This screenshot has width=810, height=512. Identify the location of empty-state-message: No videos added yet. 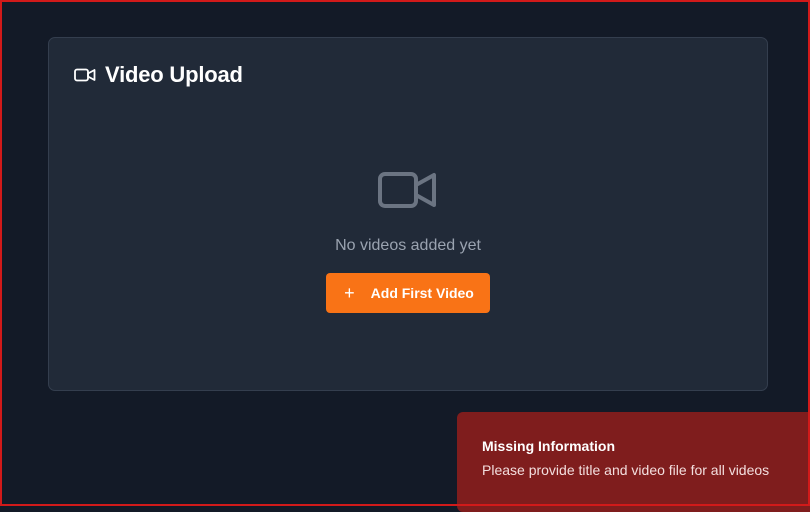
(408, 245).